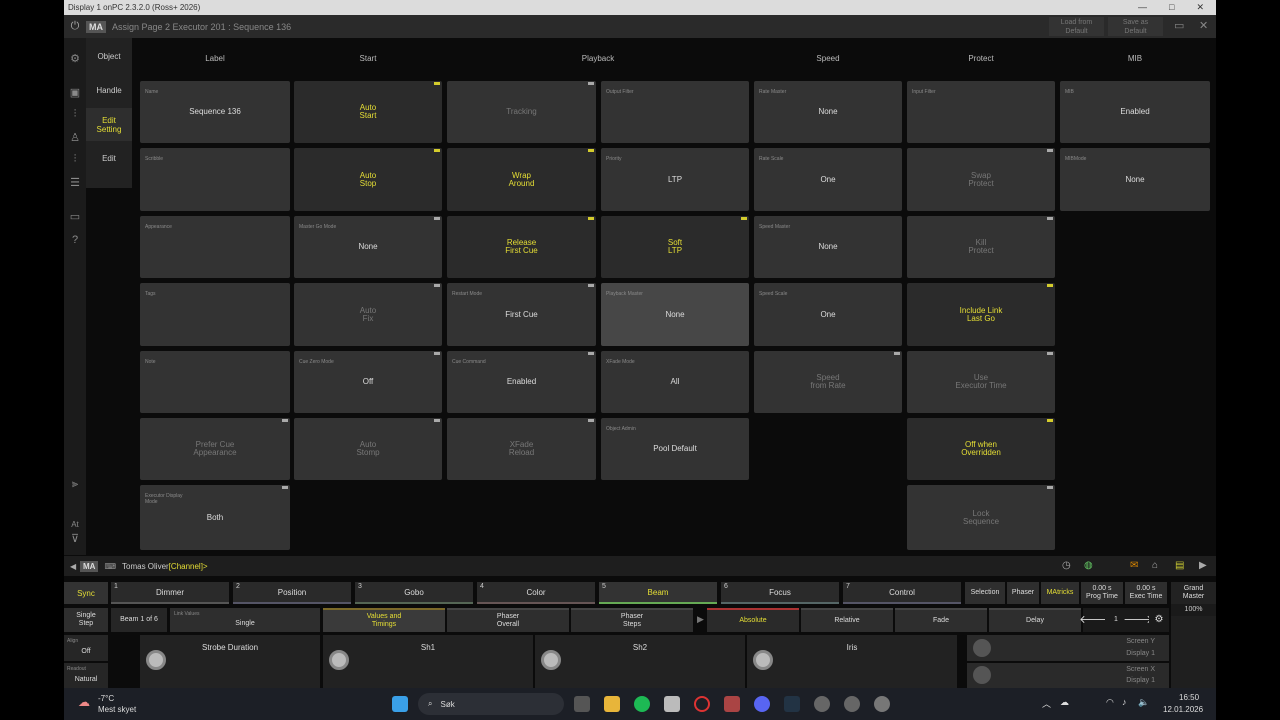 The image size is (1280, 720). I want to click on tray-chevron-icon: ︿, so click(1046, 703).